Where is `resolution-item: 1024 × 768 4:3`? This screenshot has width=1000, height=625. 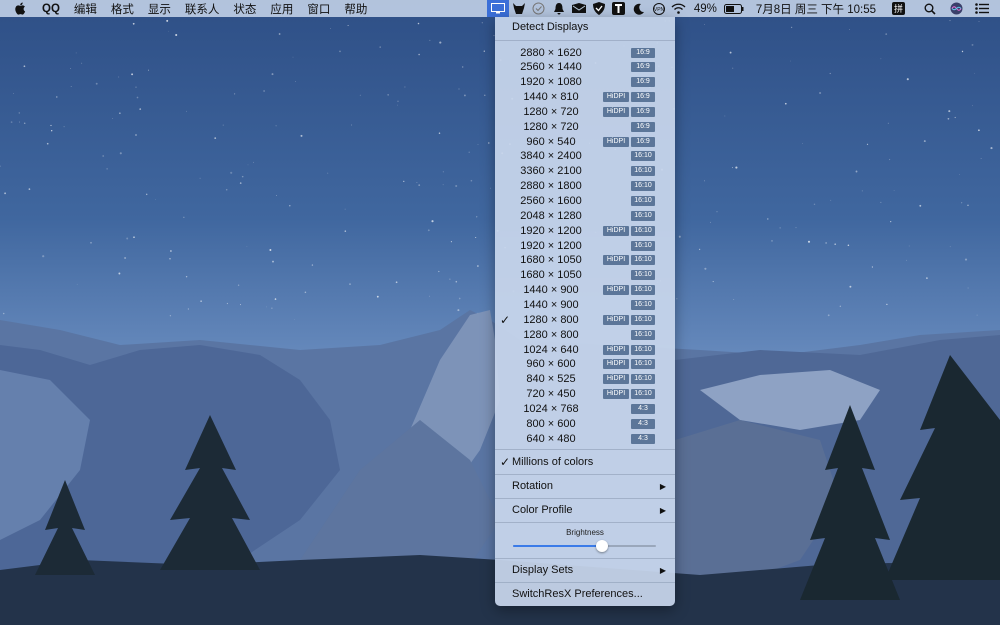 resolution-item: 1024 × 768 4:3 is located at coordinates (585, 408).